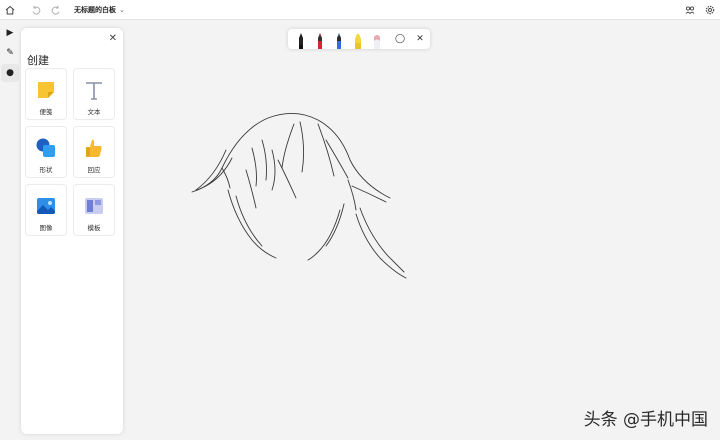  Describe the element at coordinates (56, 10) in the screenshot. I see `redo-icon` at that location.